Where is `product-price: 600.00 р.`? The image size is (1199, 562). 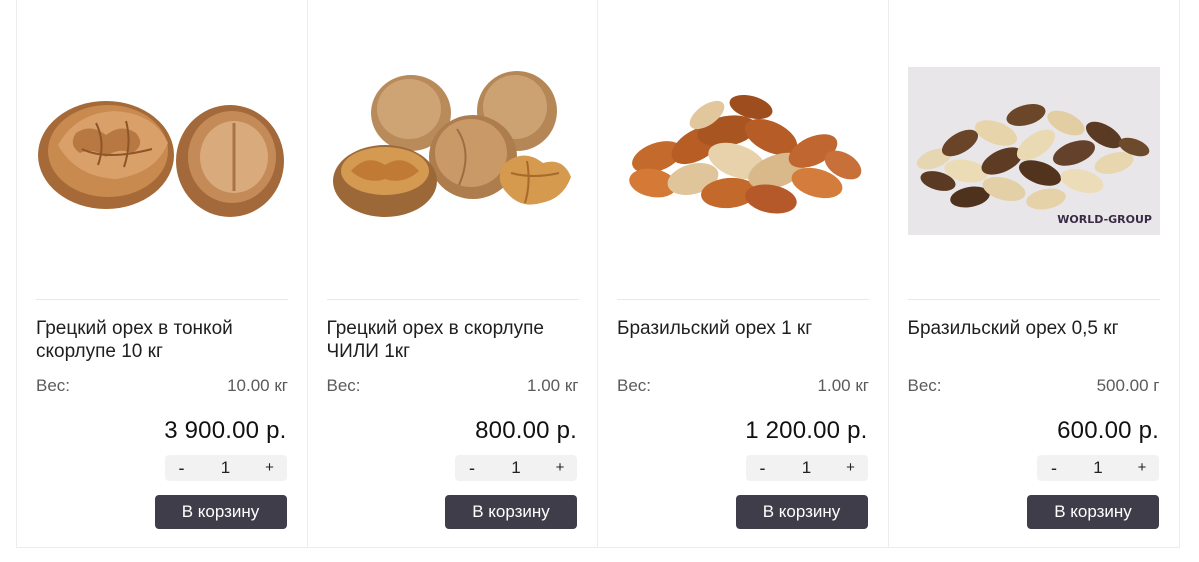
product-price: 600.00 р. is located at coordinates (1108, 430).